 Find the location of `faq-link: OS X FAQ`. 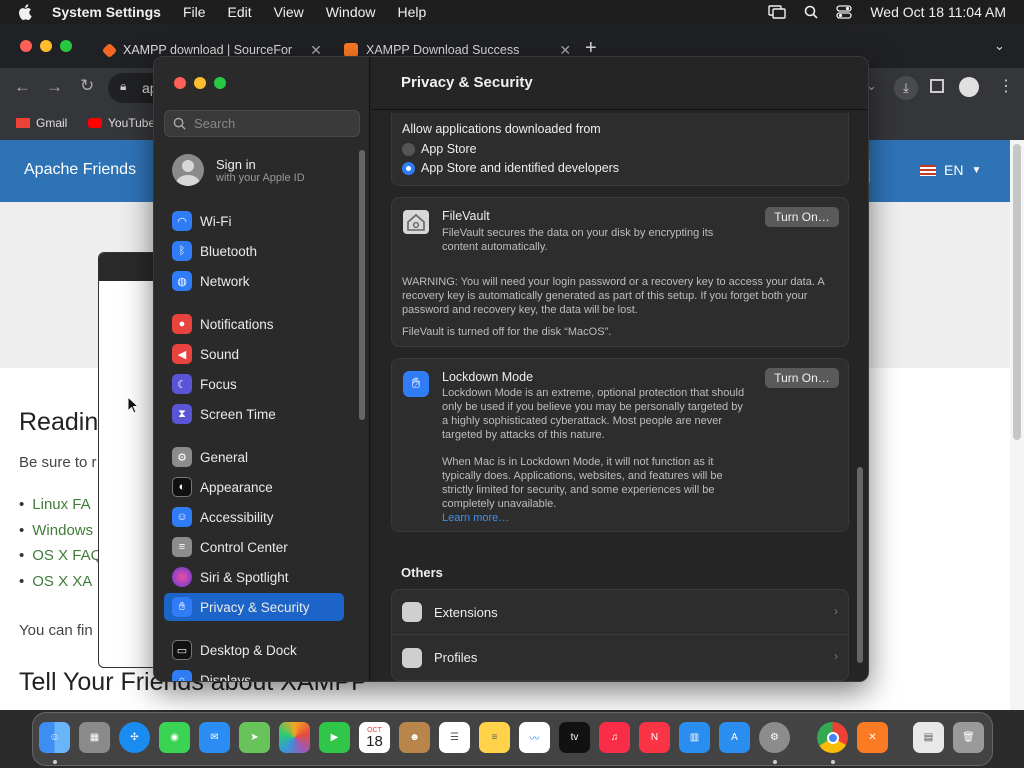

faq-link: OS X FAQ is located at coordinates (60, 560).